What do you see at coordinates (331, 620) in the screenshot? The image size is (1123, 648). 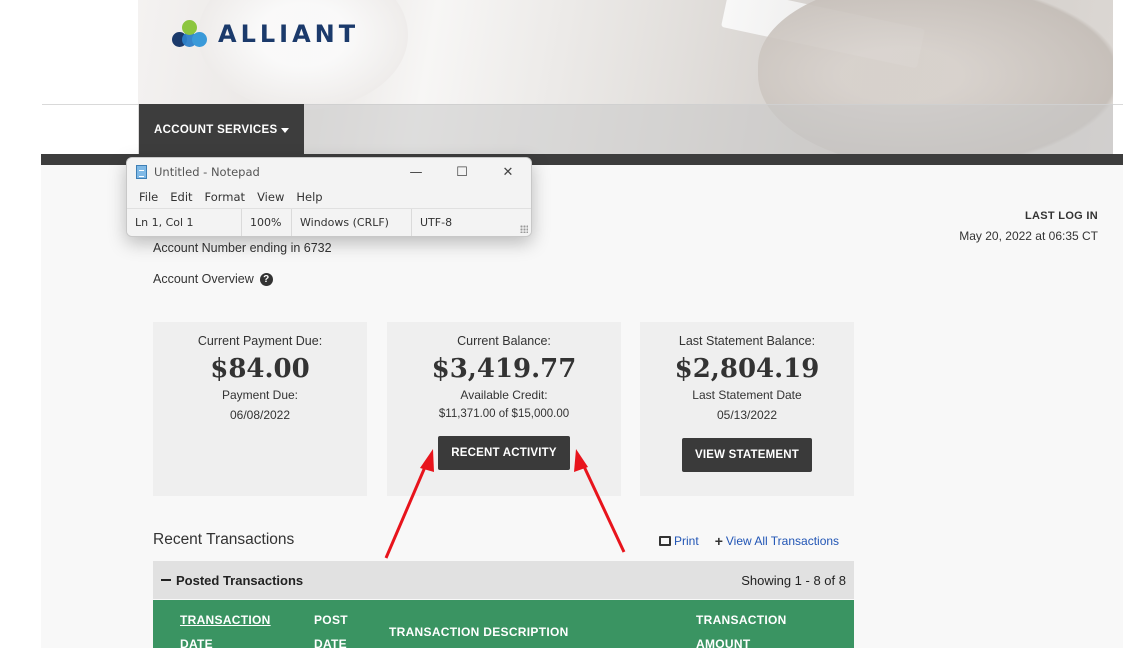 I see `col-post-date-line1: POST` at bounding box center [331, 620].